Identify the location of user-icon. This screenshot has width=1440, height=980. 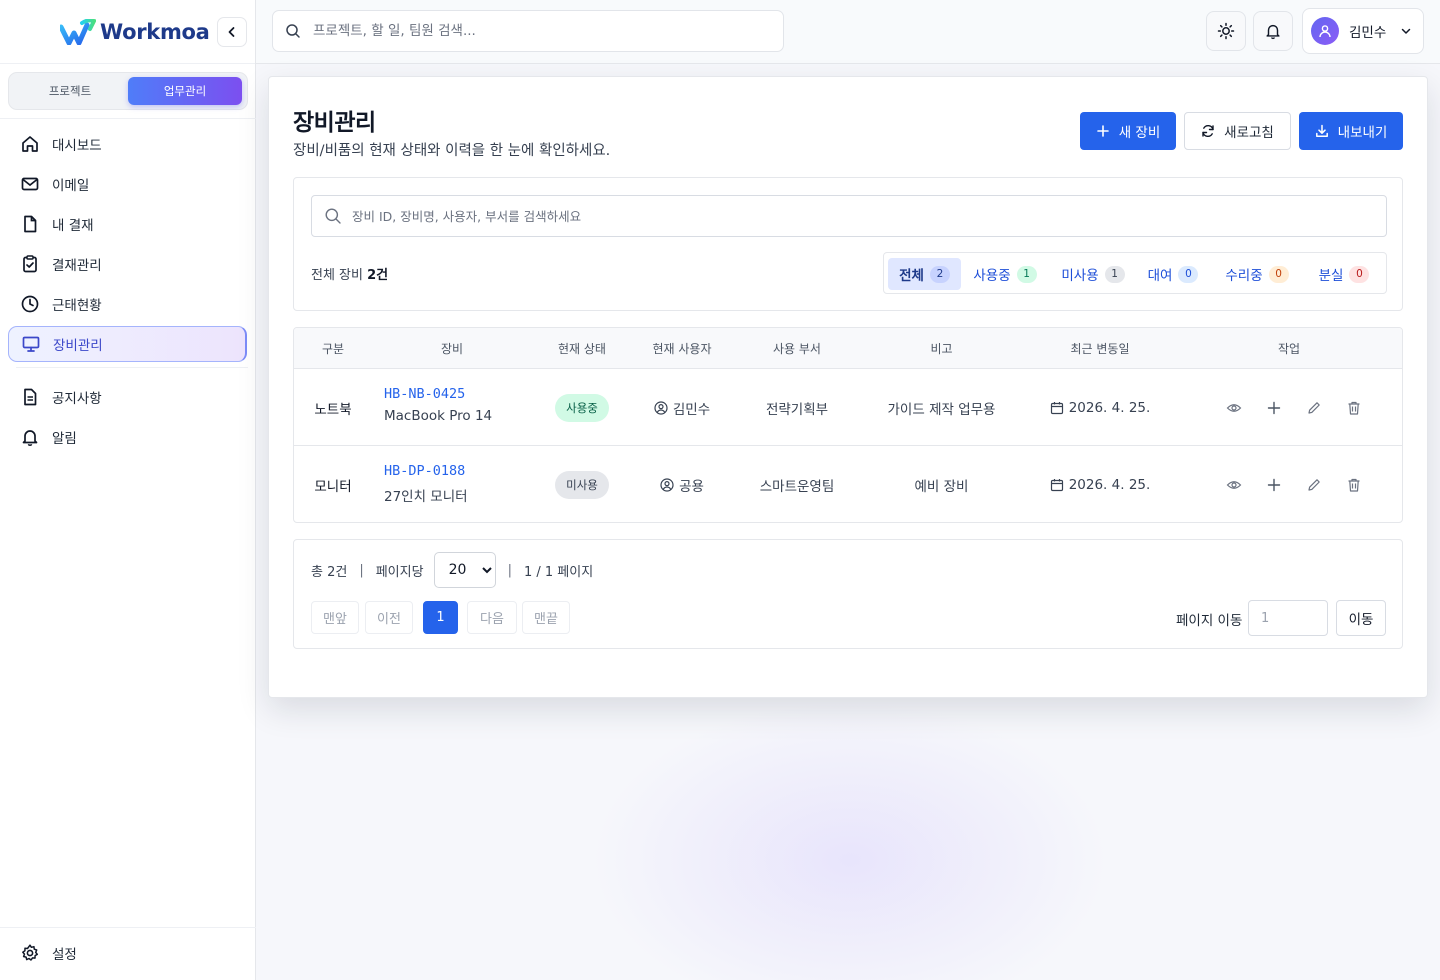
(1325, 31).